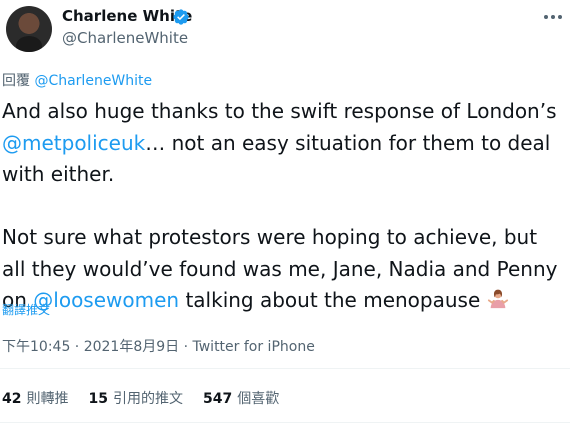  What do you see at coordinates (158, 346) in the screenshot?
I see `tweet-timestamp: 下午10:45 · 2021年8月9日 · Twitter for iPhone` at bounding box center [158, 346].